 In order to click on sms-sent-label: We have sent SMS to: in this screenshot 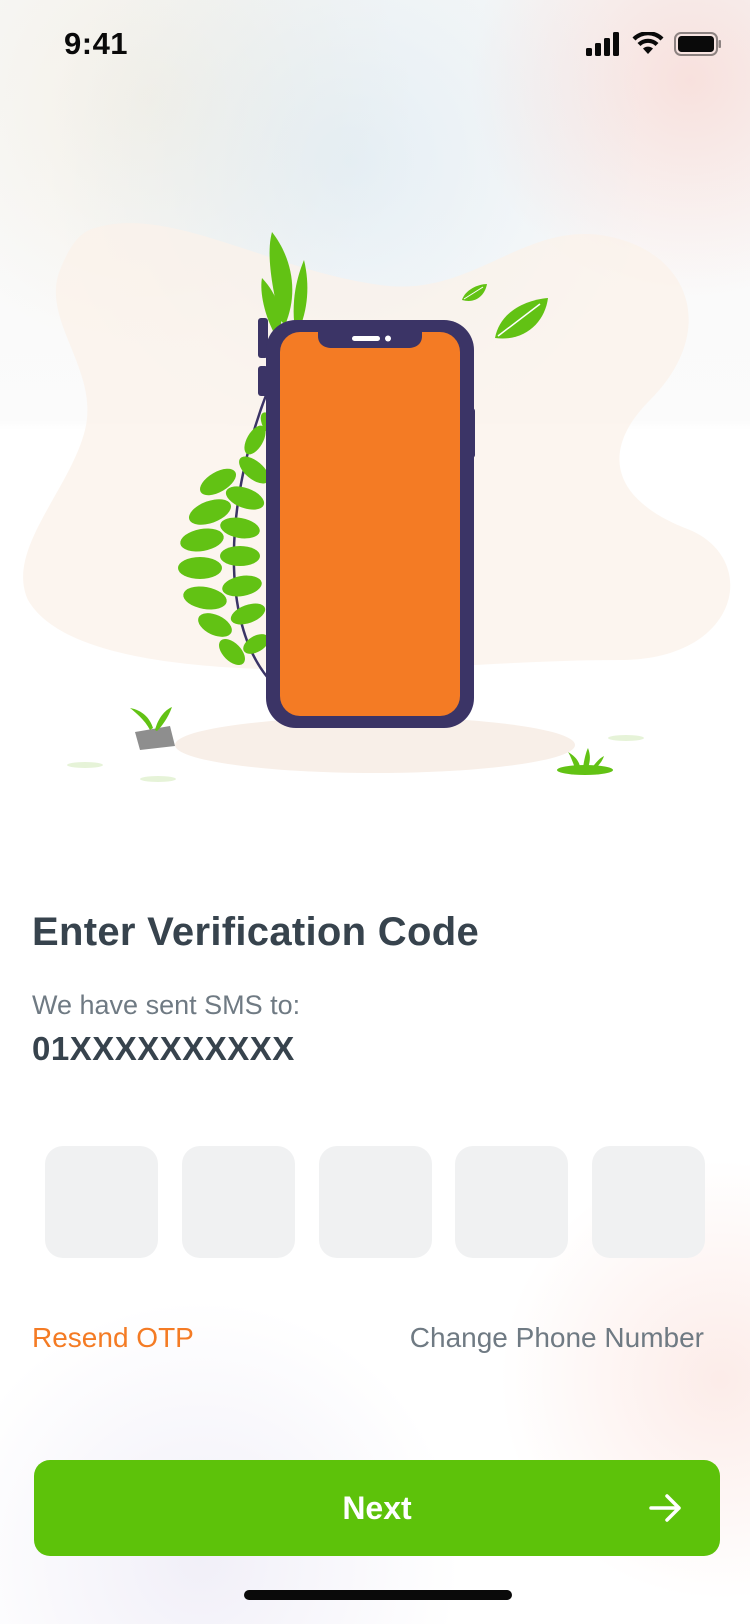, I will do `click(166, 1005)`.